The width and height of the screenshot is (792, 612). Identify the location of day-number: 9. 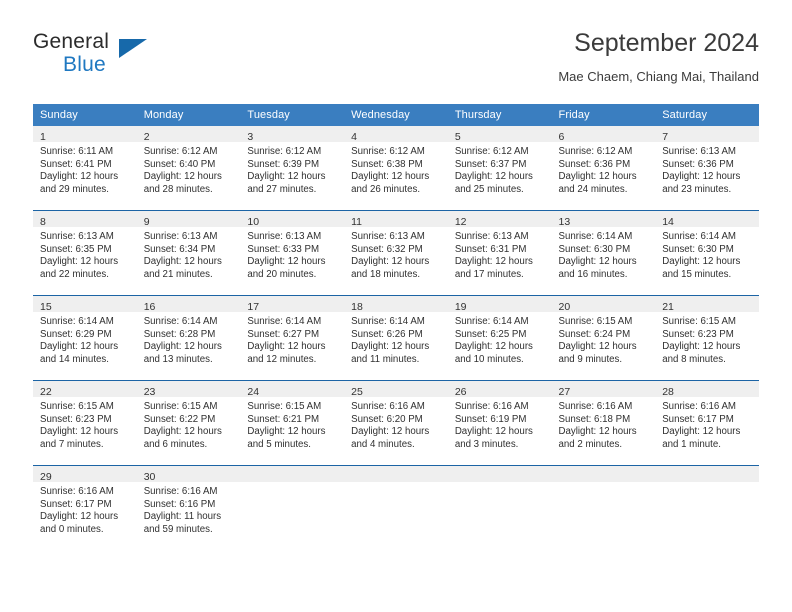
(146, 222).